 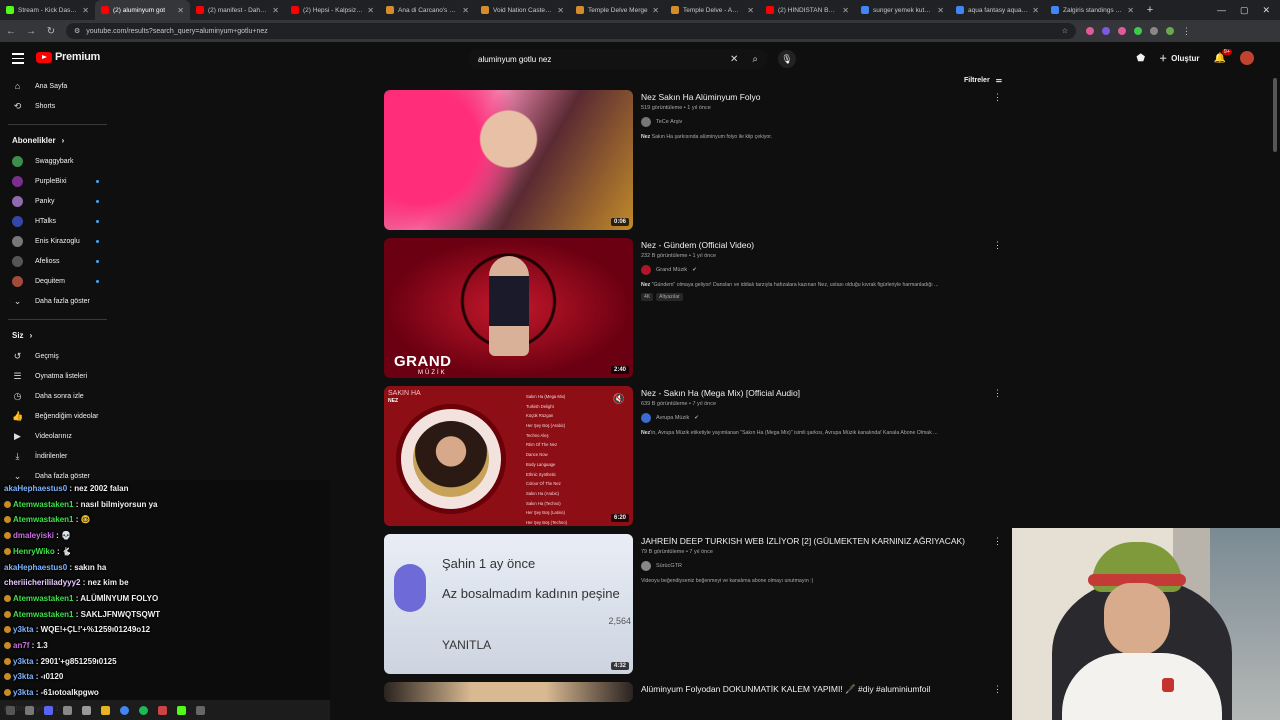 What do you see at coordinates (33, 535) in the screenshot?
I see `chat-username: dmaleyiski` at bounding box center [33, 535].